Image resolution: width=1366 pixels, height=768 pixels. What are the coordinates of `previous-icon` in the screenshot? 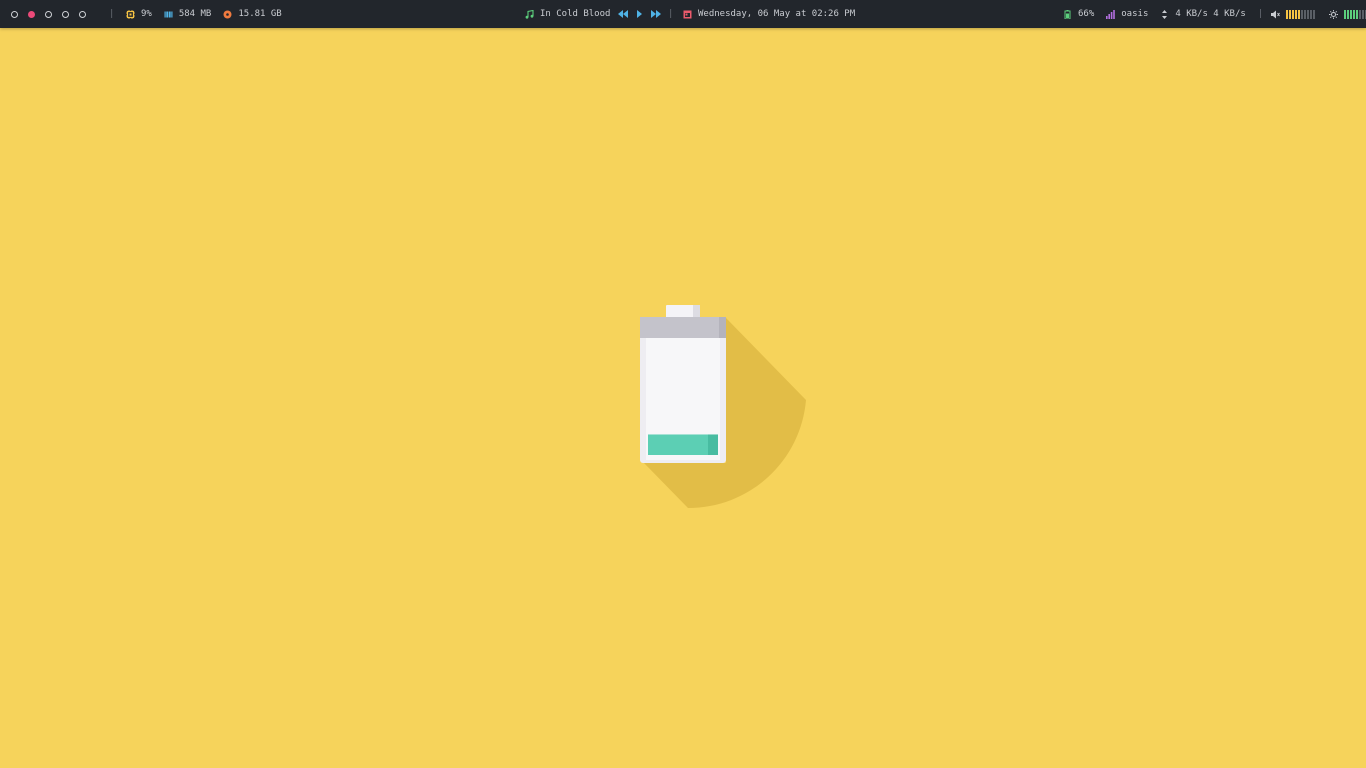 It's located at (623, 14).